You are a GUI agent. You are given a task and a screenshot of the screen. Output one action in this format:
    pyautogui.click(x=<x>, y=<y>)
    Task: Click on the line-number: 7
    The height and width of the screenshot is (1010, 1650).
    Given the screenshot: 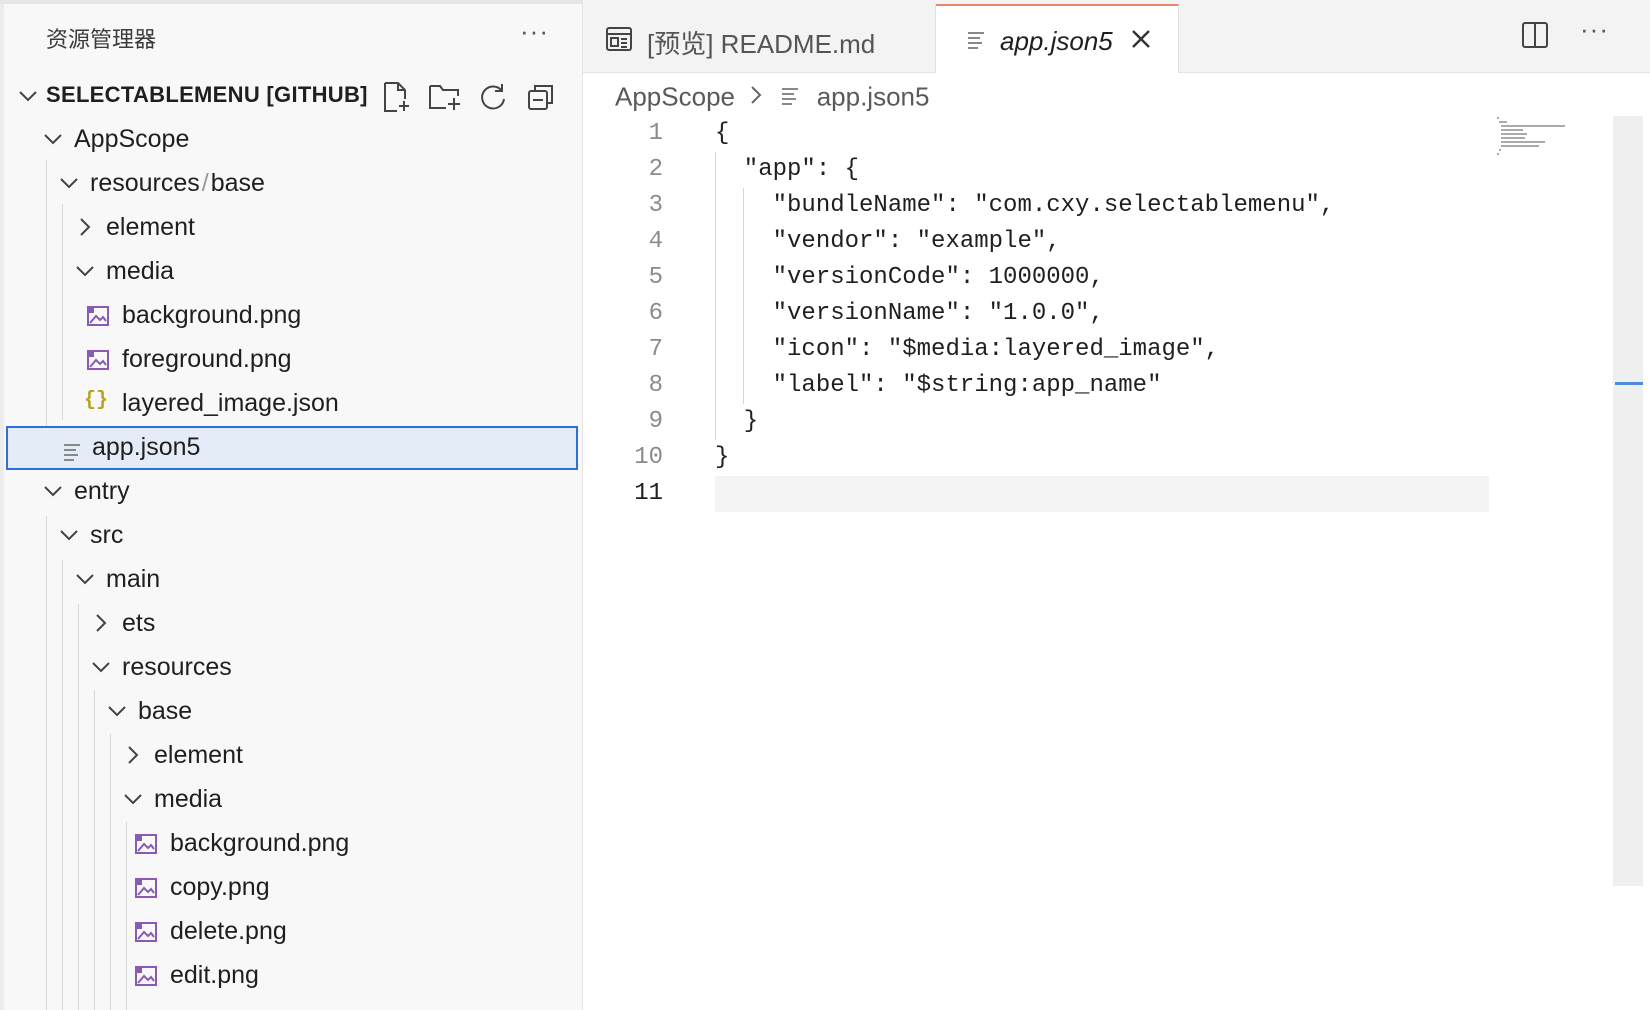 What is the action you would take?
    pyautogui.click(x=655, y=349)
    